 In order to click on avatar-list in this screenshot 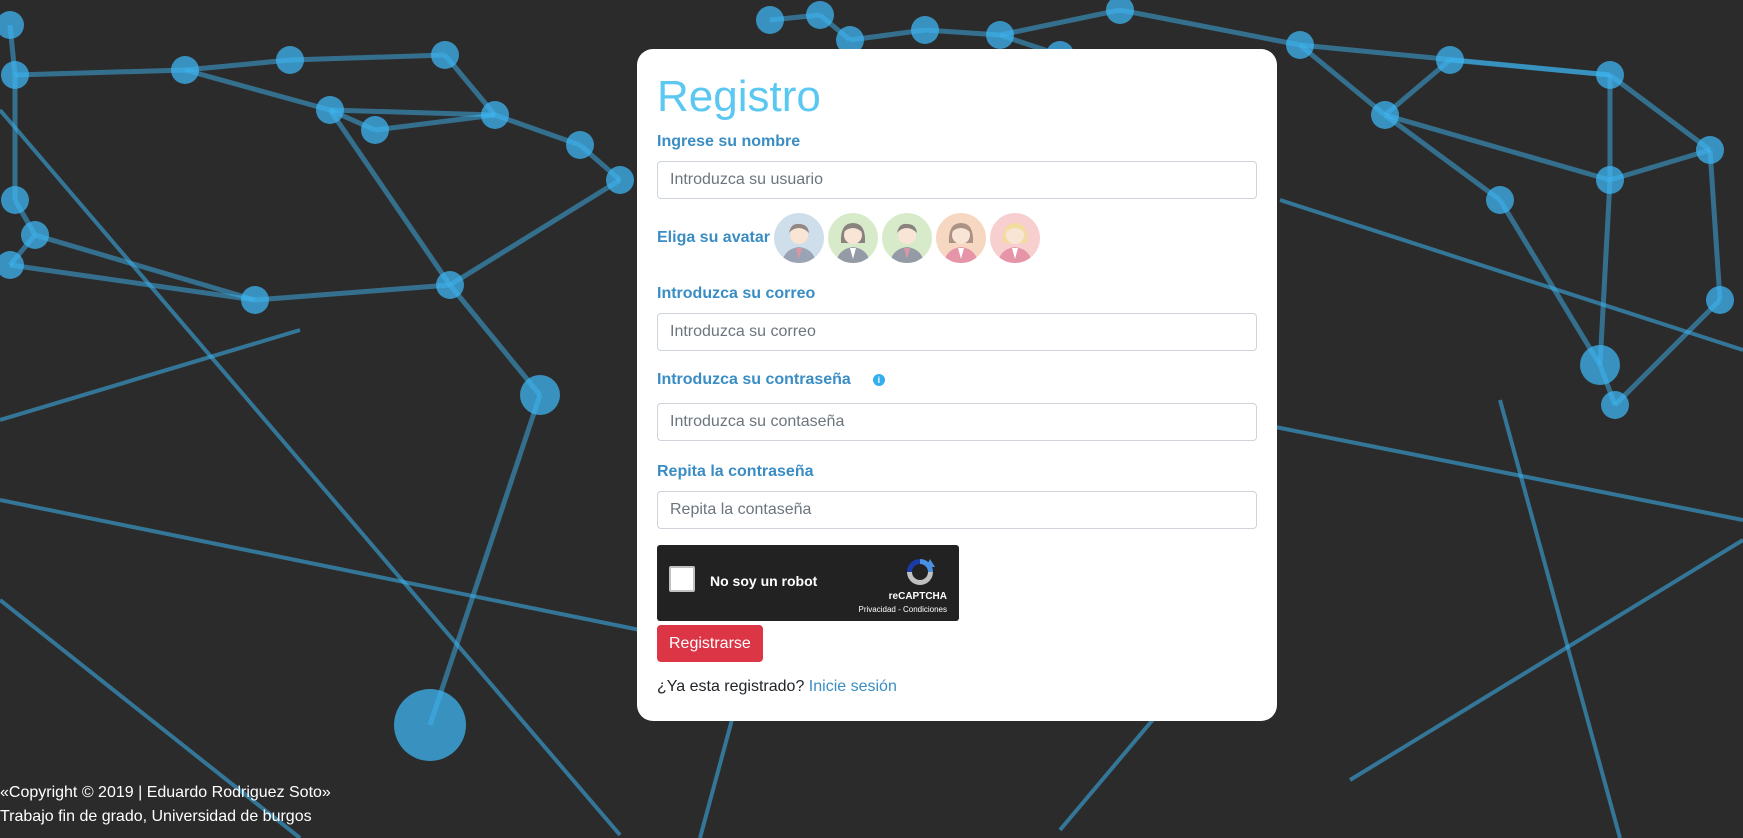, I will do `click(908, 238)`.